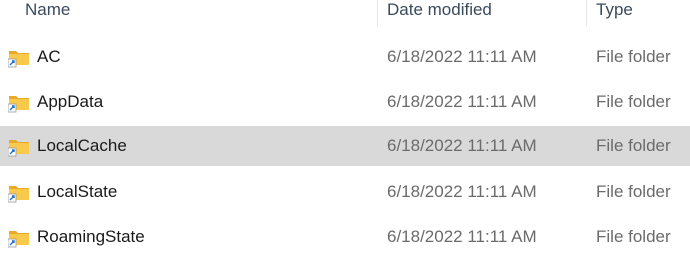  I want to click on file-name: AppData, so click(70, 101).